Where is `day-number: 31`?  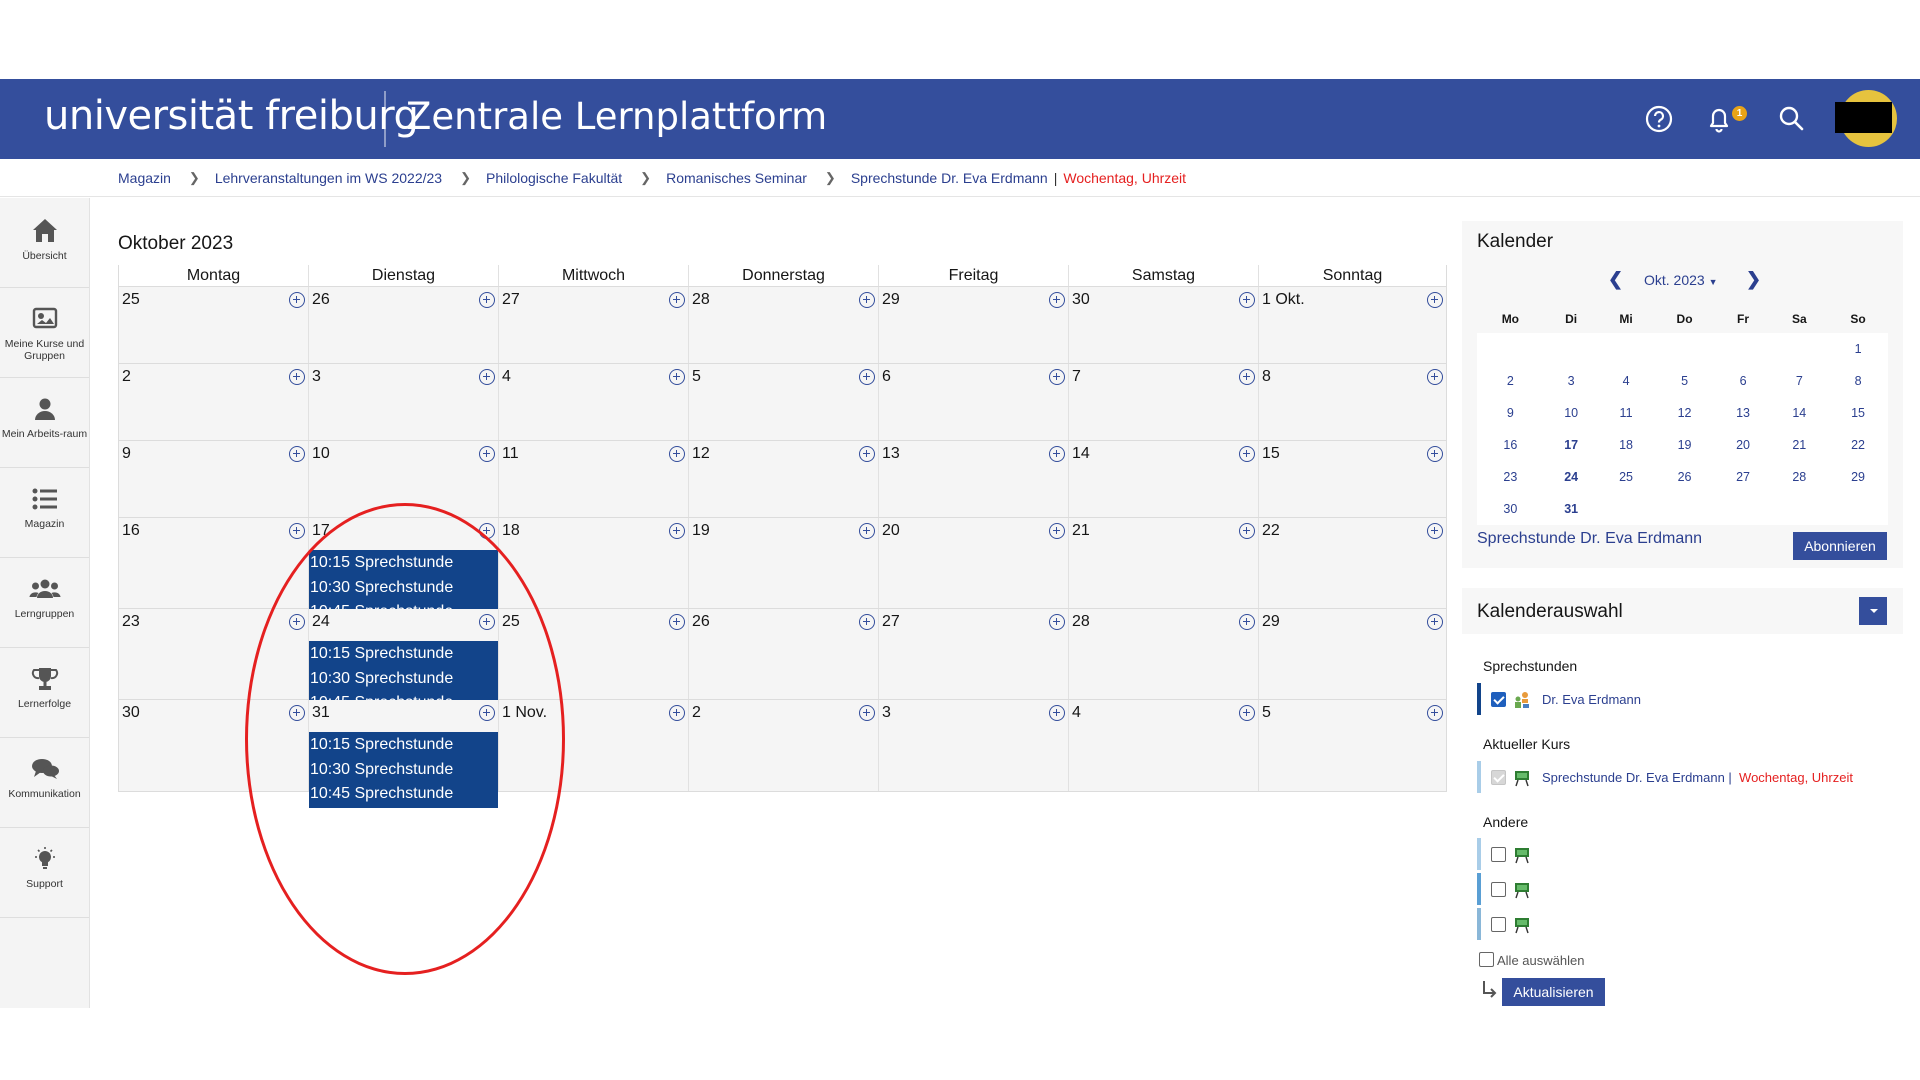
day-number: 31 is located at coordinates (321, 713).